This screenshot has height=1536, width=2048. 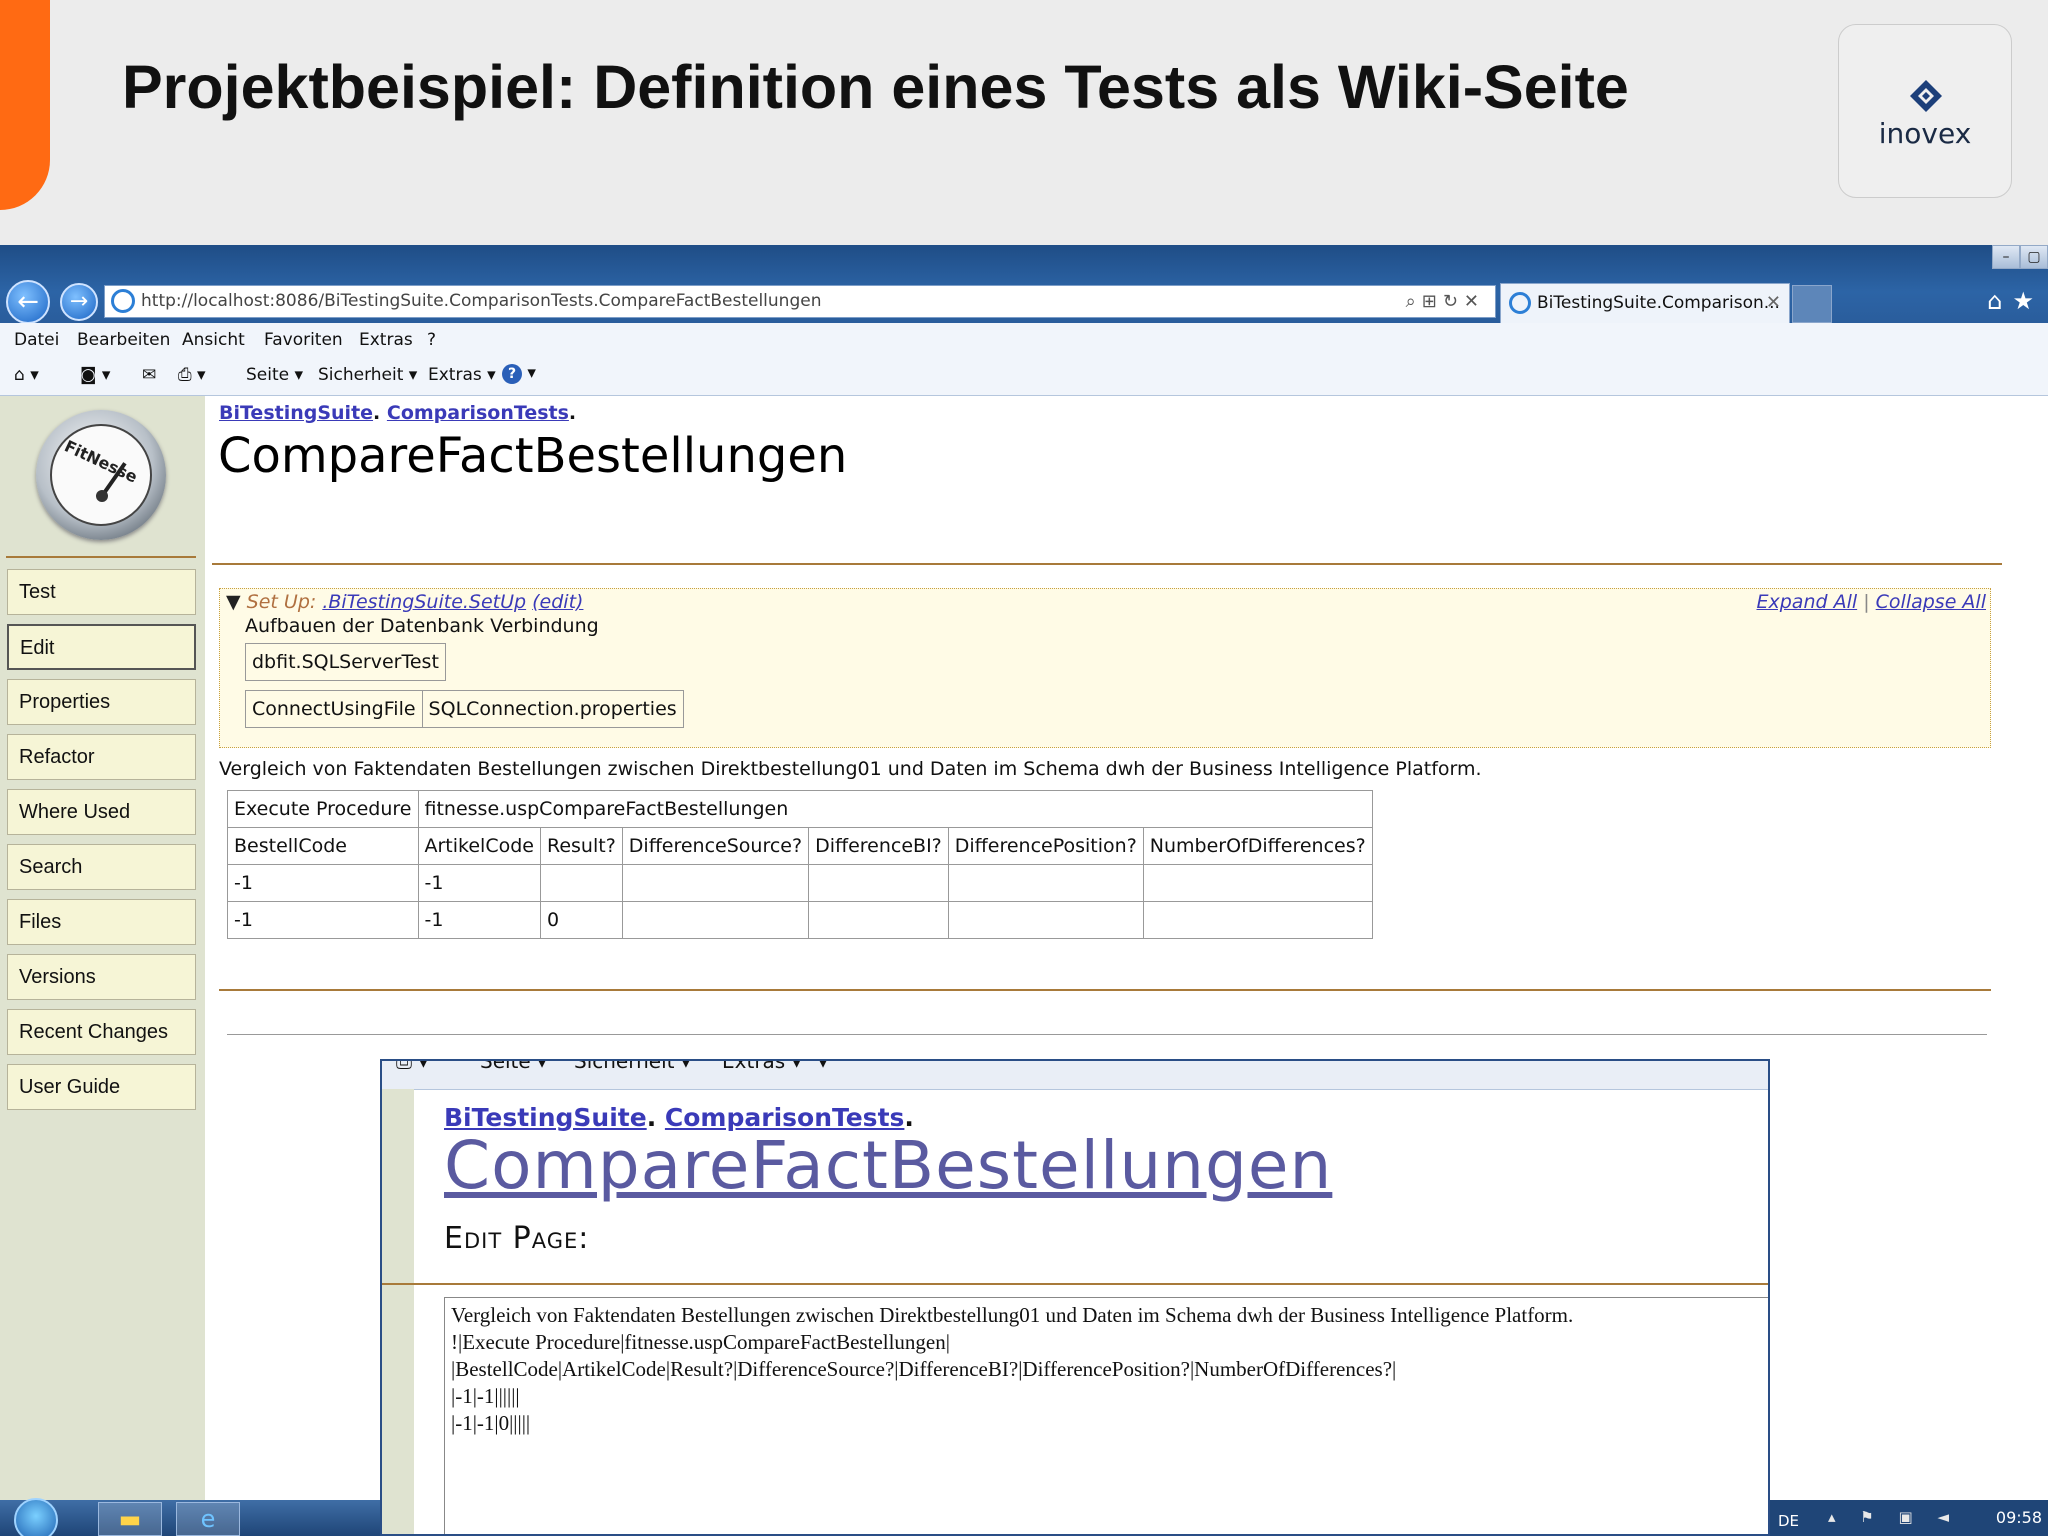 I want to click on forward-button: →, so click(x=79, y=302).